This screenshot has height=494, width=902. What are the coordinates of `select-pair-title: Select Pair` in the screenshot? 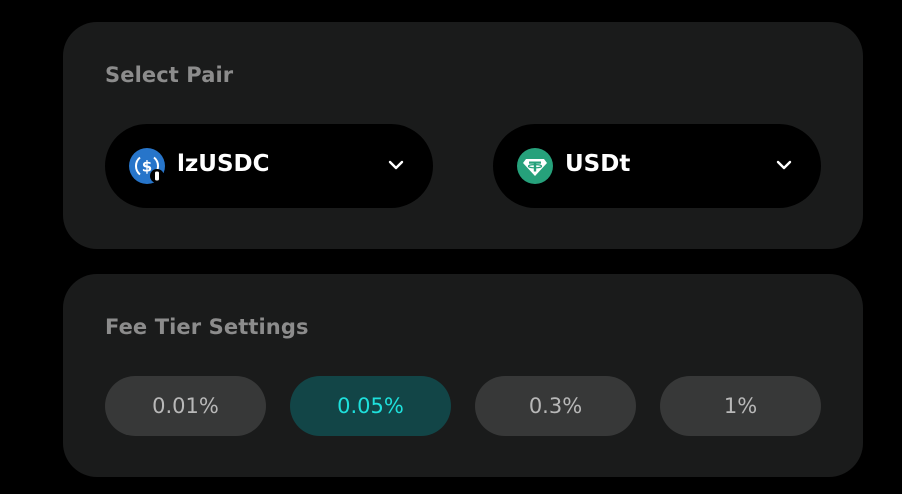 It's located at (169, 75).